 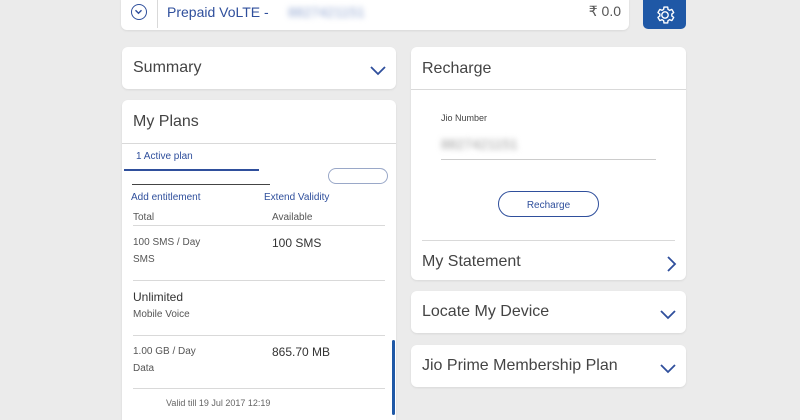 I want to click on balance: ₹ 0.0, so click(x=604, y=11).